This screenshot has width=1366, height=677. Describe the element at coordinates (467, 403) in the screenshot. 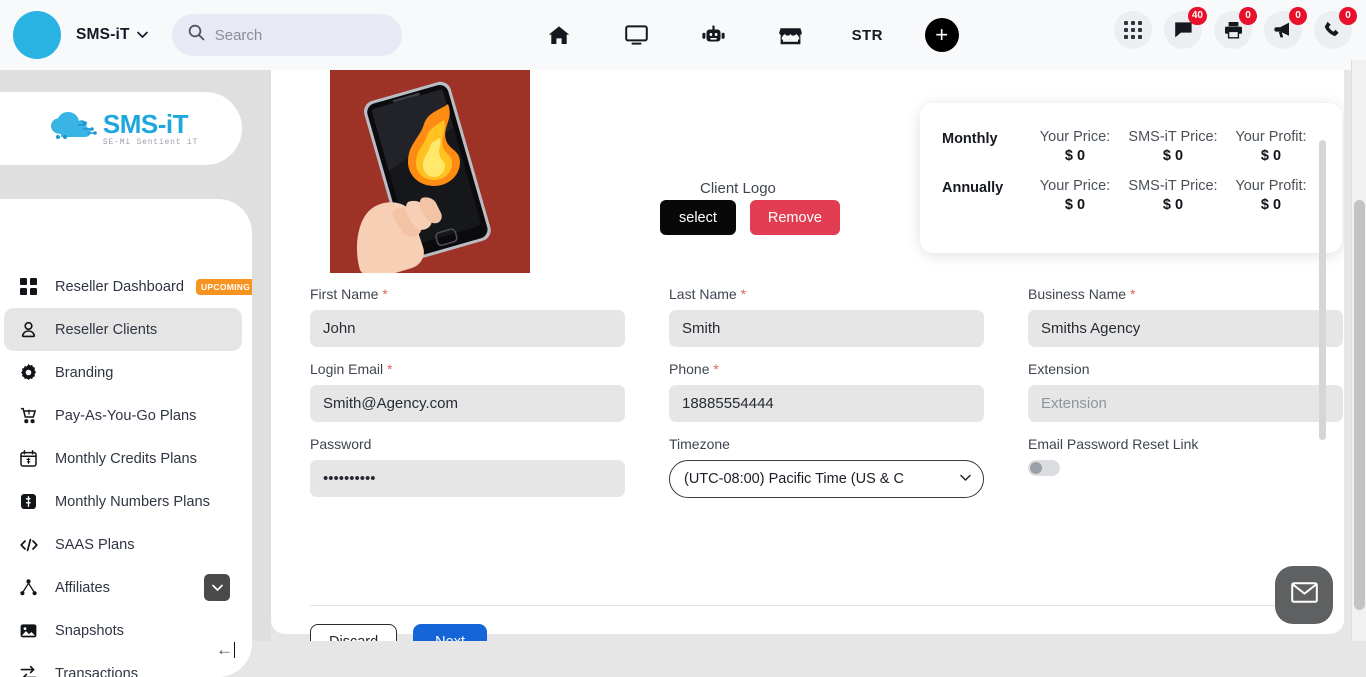

I see `login-email-input` at that location.